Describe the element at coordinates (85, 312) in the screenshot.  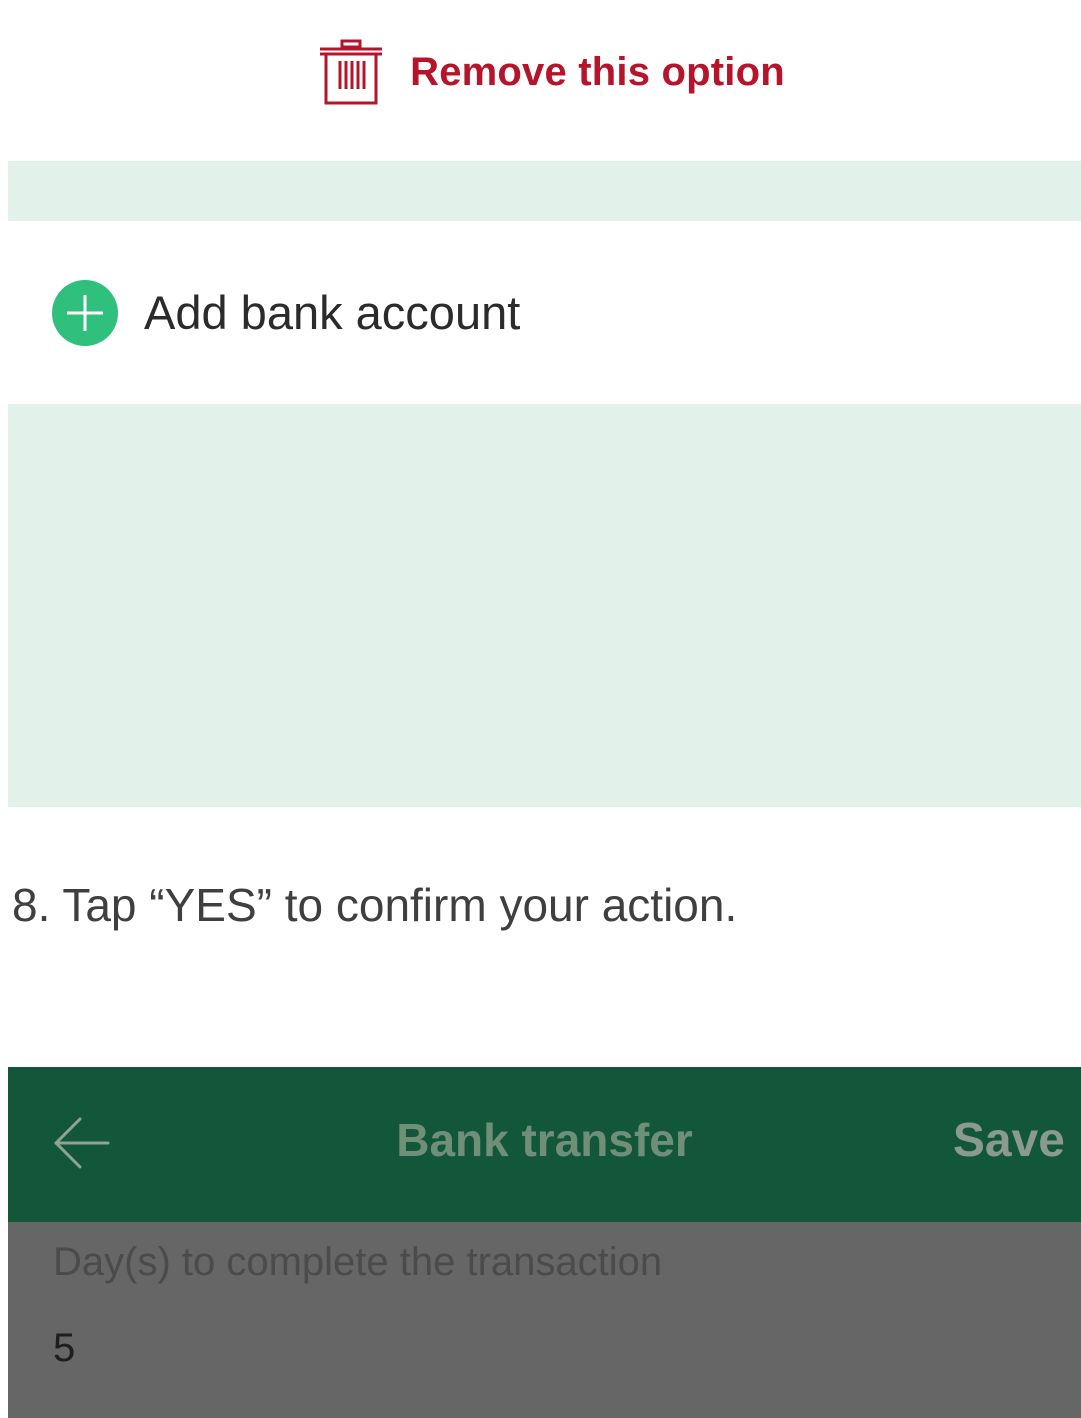
I see `plus-circle-icon` at that location.